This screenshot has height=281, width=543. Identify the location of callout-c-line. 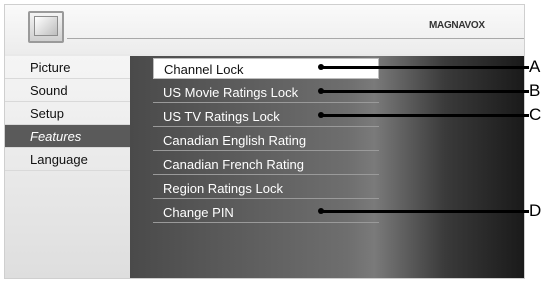
(425, 115).